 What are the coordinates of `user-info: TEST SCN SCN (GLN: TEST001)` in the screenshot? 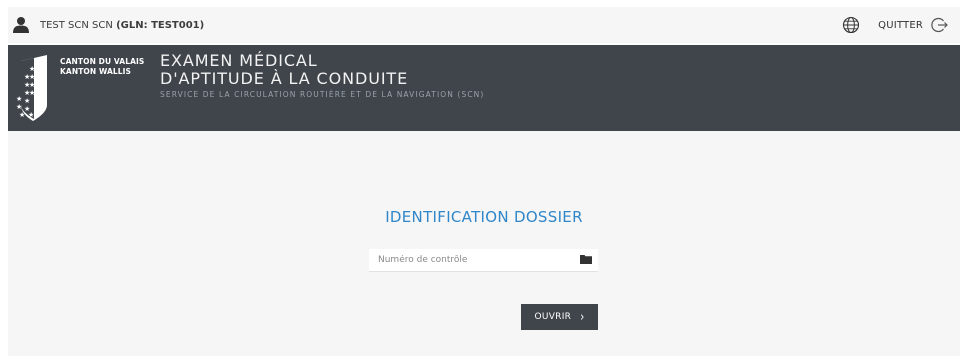 It's located at (108, 25).